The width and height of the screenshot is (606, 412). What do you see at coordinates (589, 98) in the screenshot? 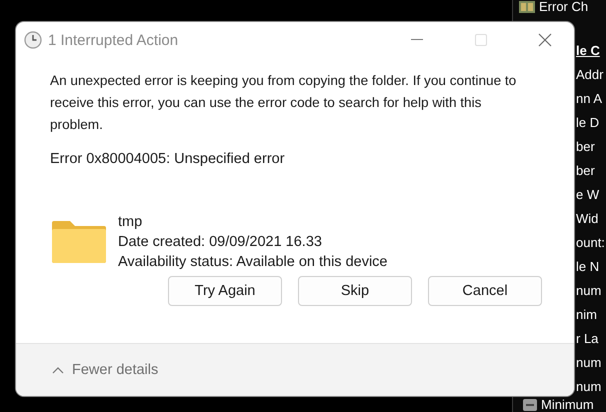
I see `list-item: nn A` at bounding box center [589, 98].